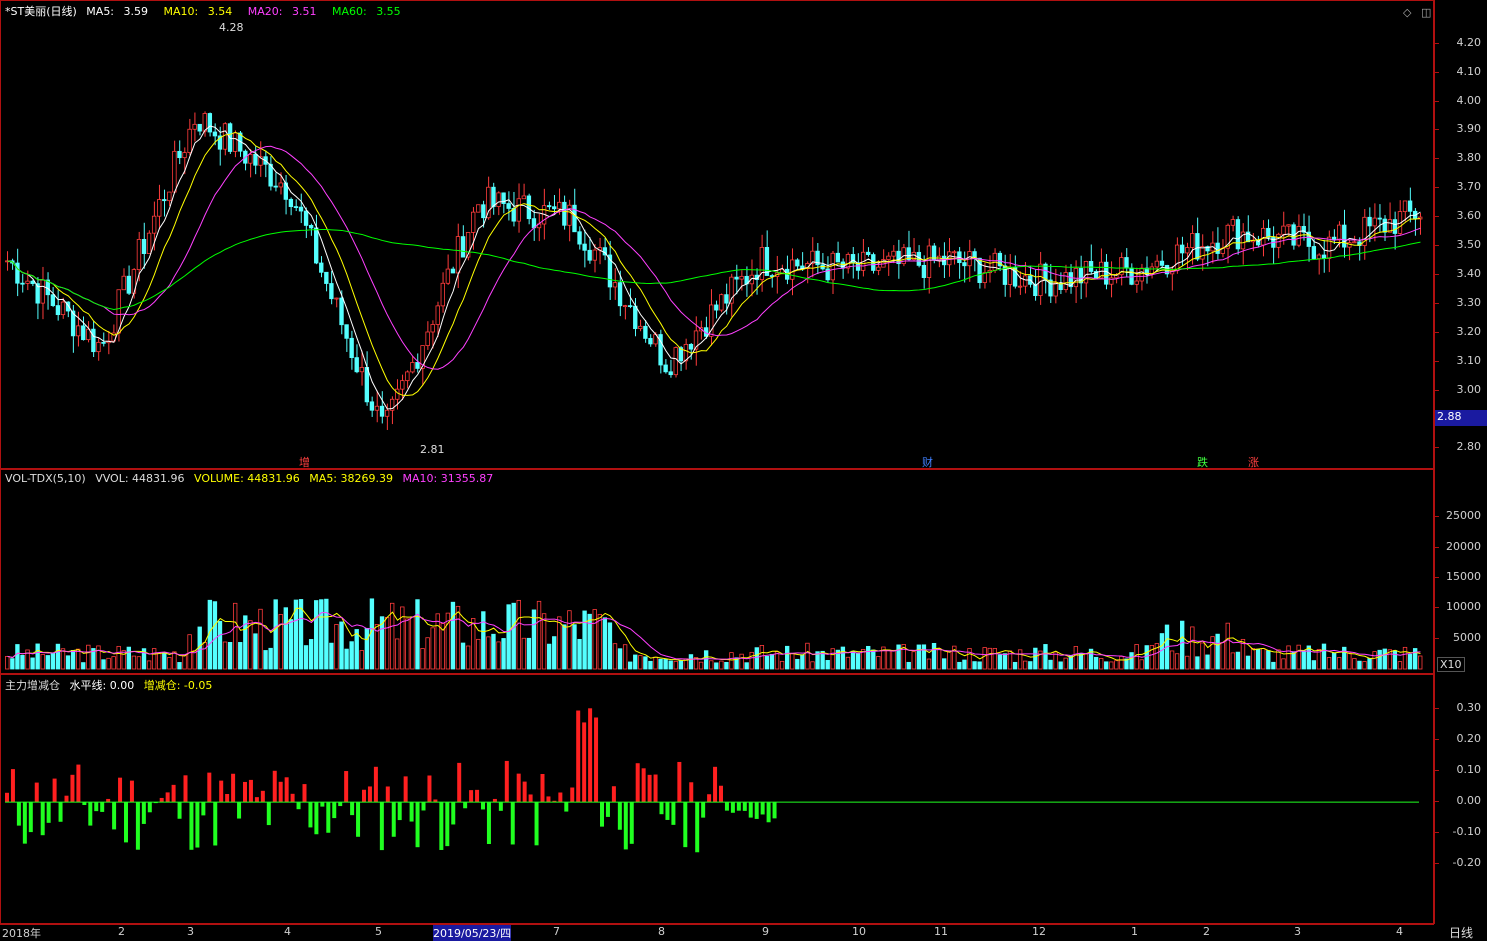  What do you see at coordinates (231, 27) in the screenshot?
I see `high-label: 4.28` at bounding box center [231, 27].